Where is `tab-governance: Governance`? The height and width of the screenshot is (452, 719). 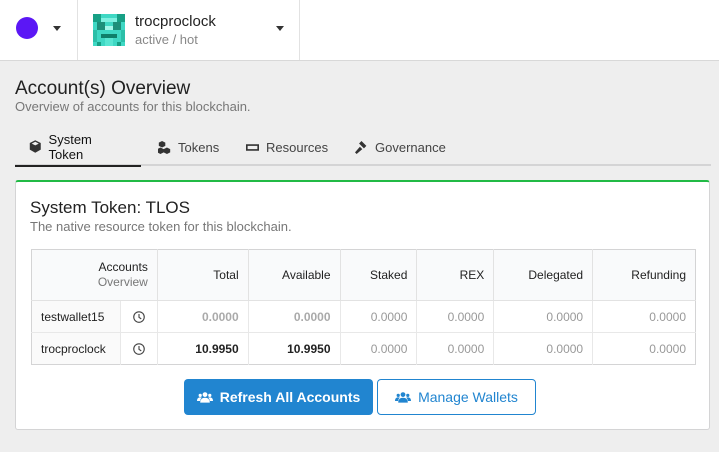
tab-governance: Governance is located at coordinates (400, 147).